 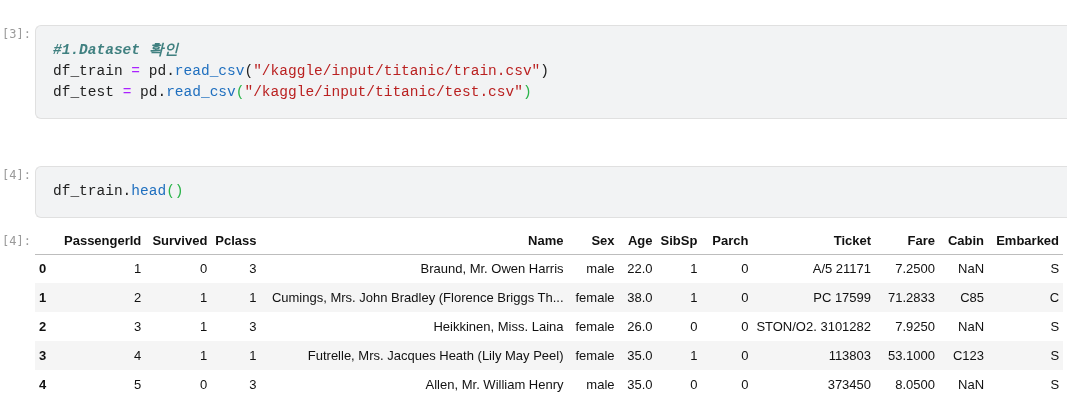 What do you see at coordinates (119, 191) in the screenshot?
I see `code-line: df_train.head()` at bounding box center [119, 191].